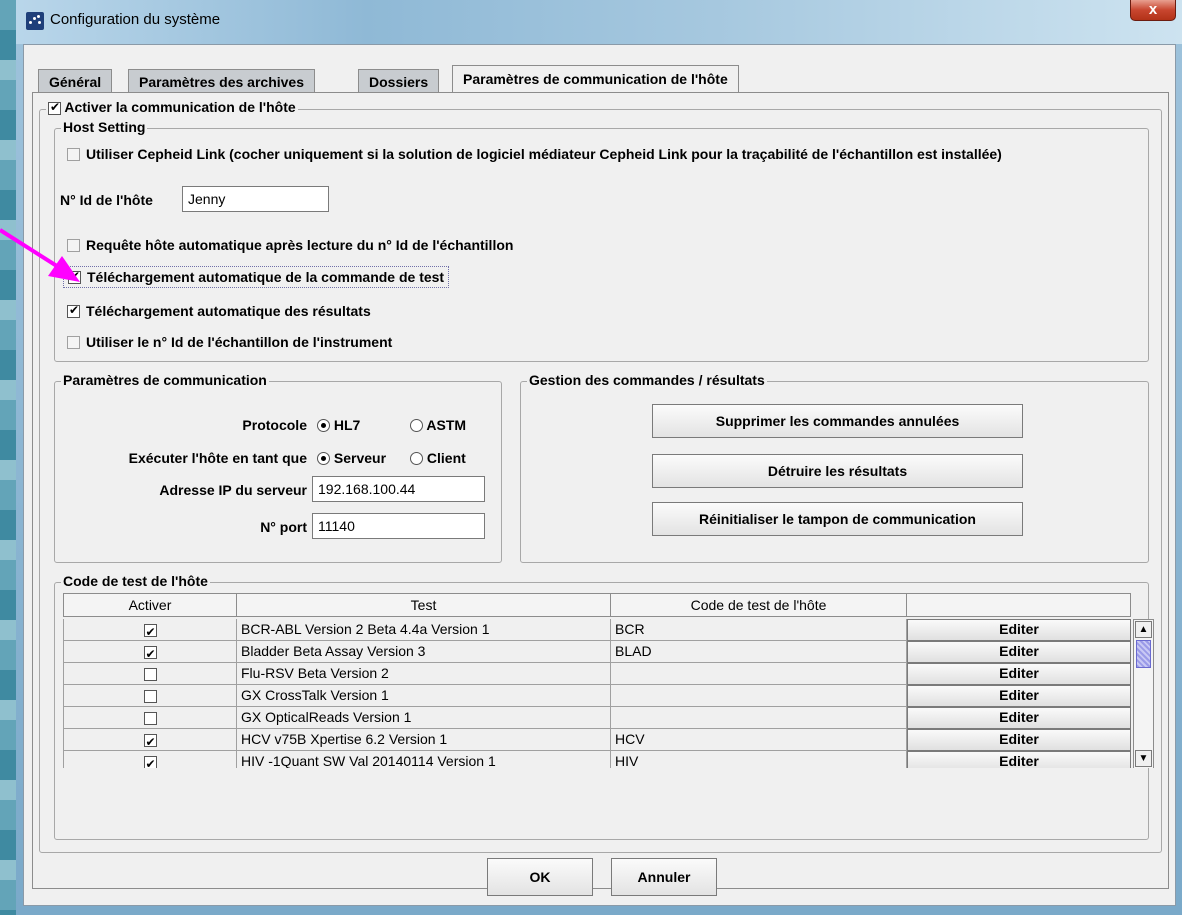 The width and height of the screenshot is (1182, 915). Describe the element at coordinates (424, 696) in the screenshot. I see `test-name-cell: GX CrossTalk Version 1` at that location.